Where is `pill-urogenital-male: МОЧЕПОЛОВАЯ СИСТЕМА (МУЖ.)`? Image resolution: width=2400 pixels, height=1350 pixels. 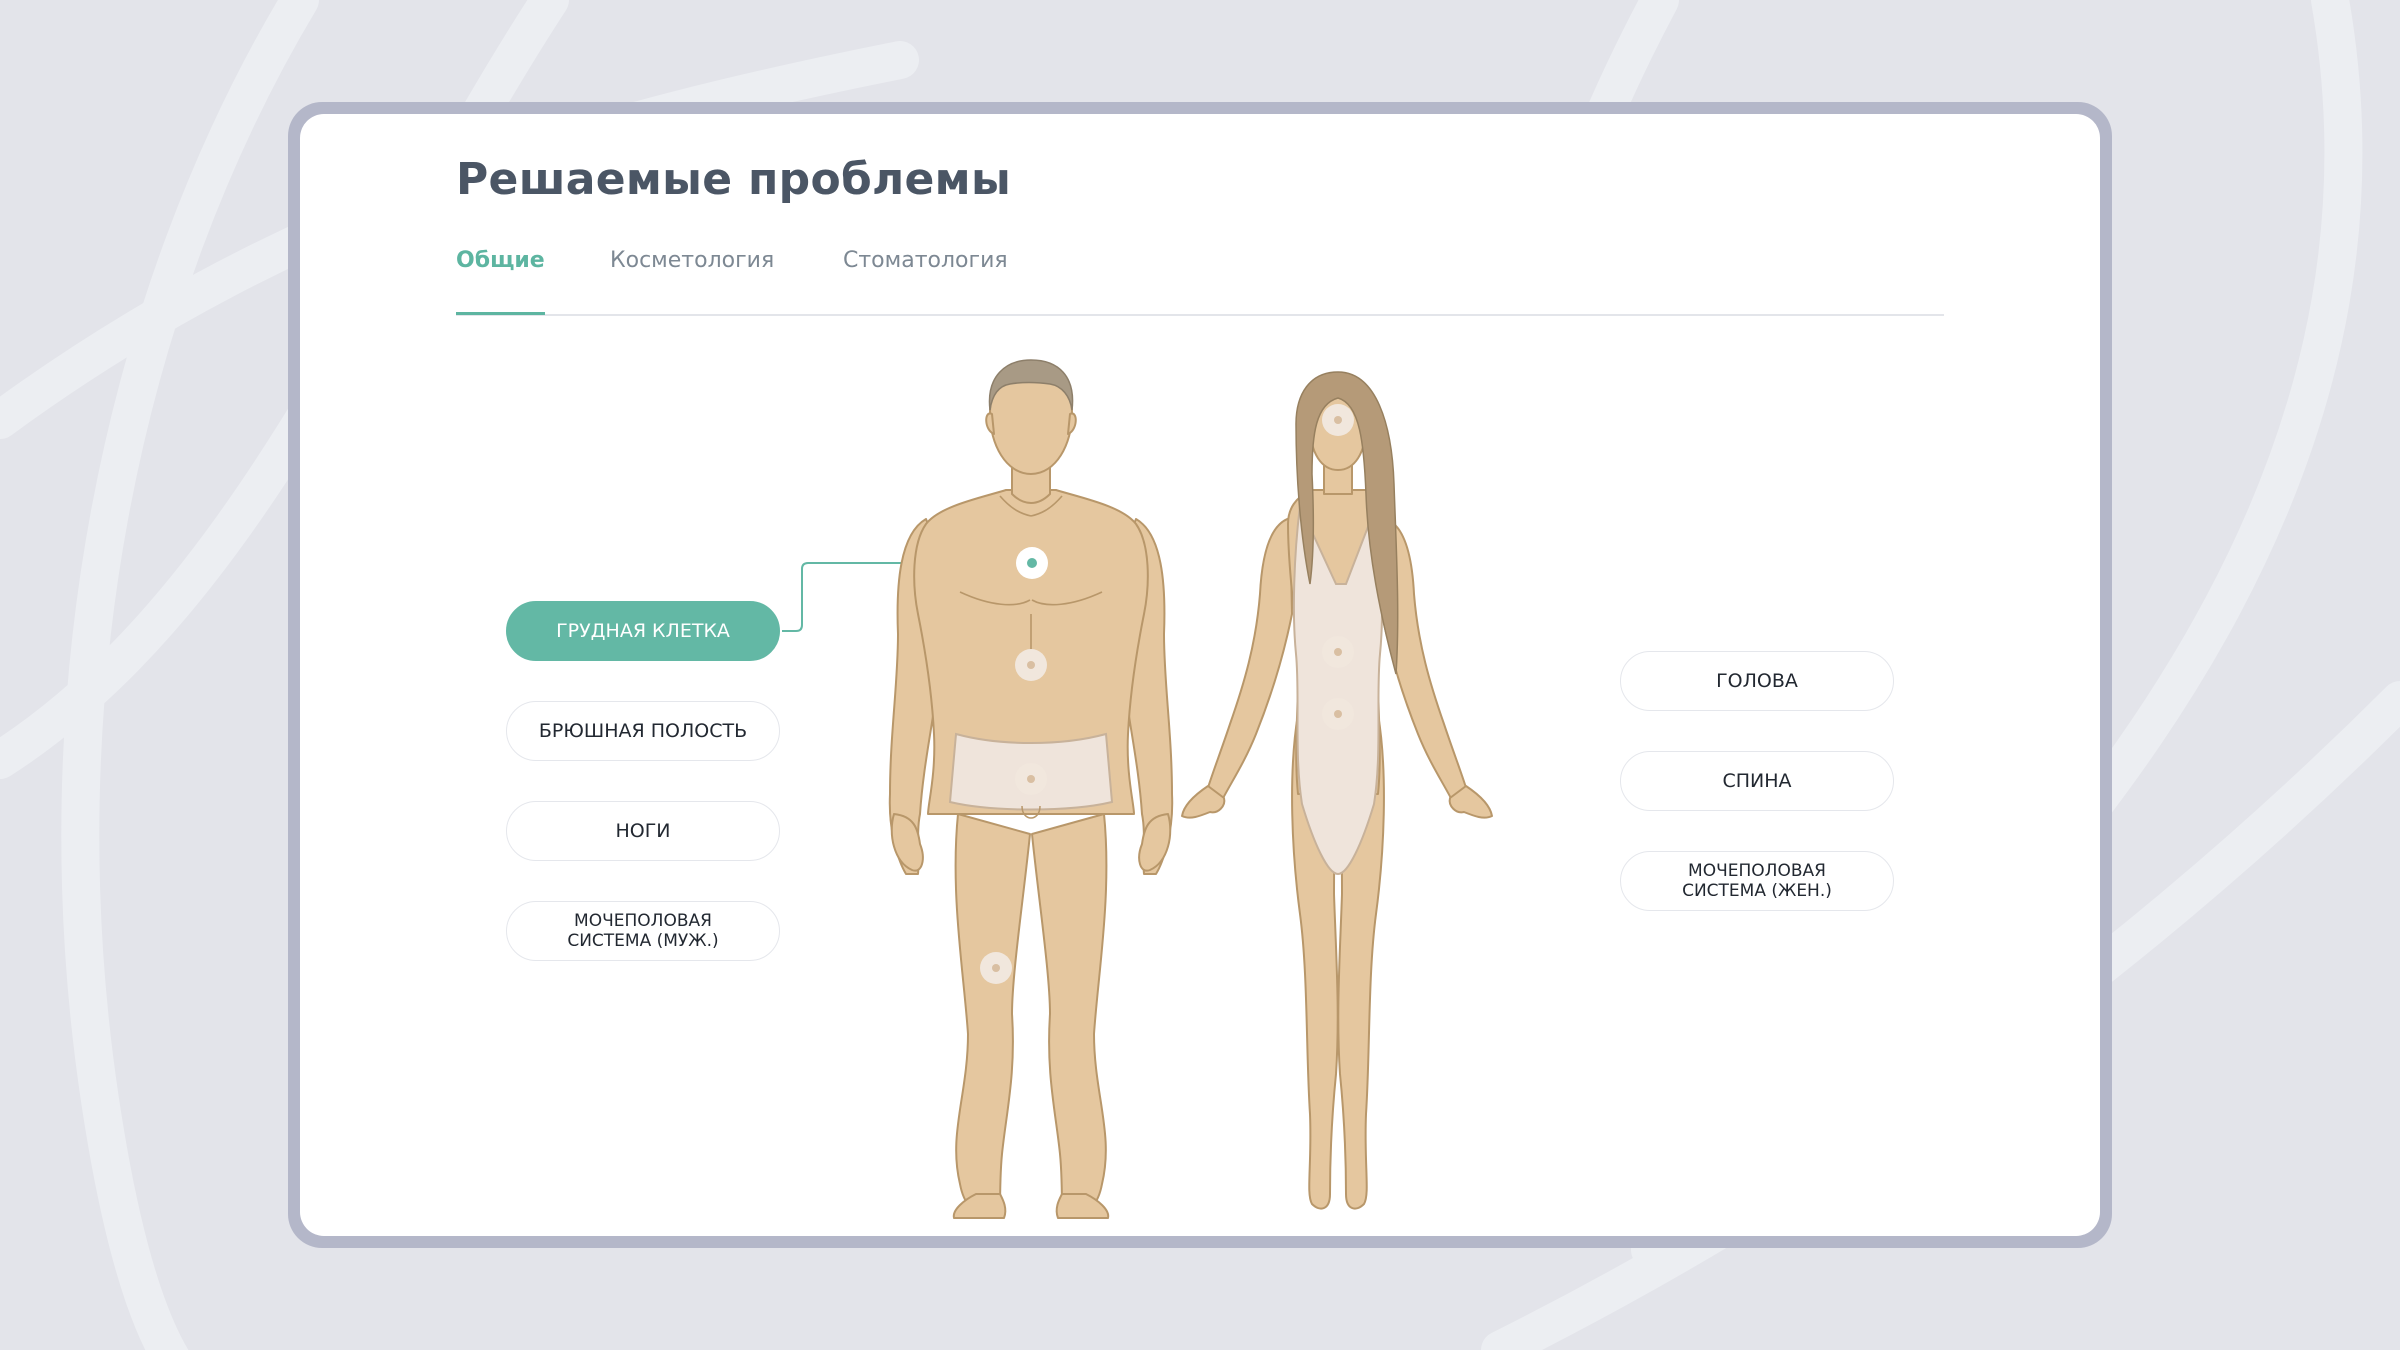
pill-urogenital-male: МОЧЕПОЛОВАЯ СИСТЕМА (МУЖ.) is located at coordinates (643, 931).